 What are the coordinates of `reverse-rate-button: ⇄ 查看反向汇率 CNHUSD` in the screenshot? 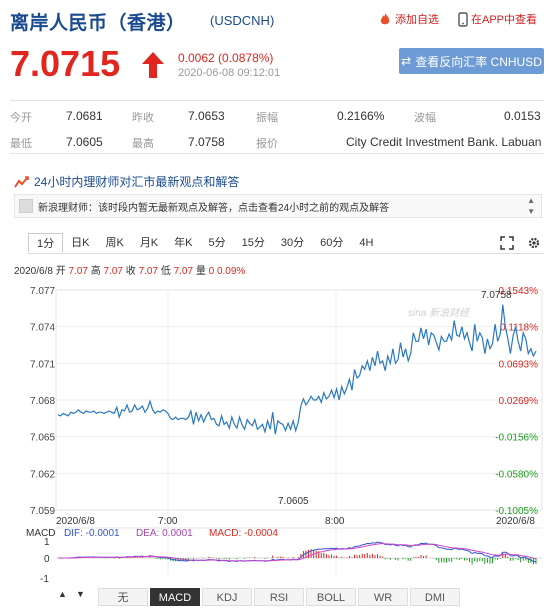 It's located at (471, 61).